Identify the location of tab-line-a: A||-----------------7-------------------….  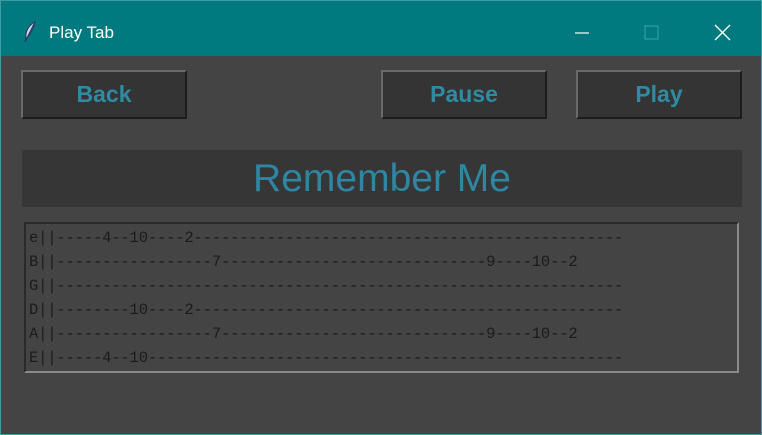
(303, 334).